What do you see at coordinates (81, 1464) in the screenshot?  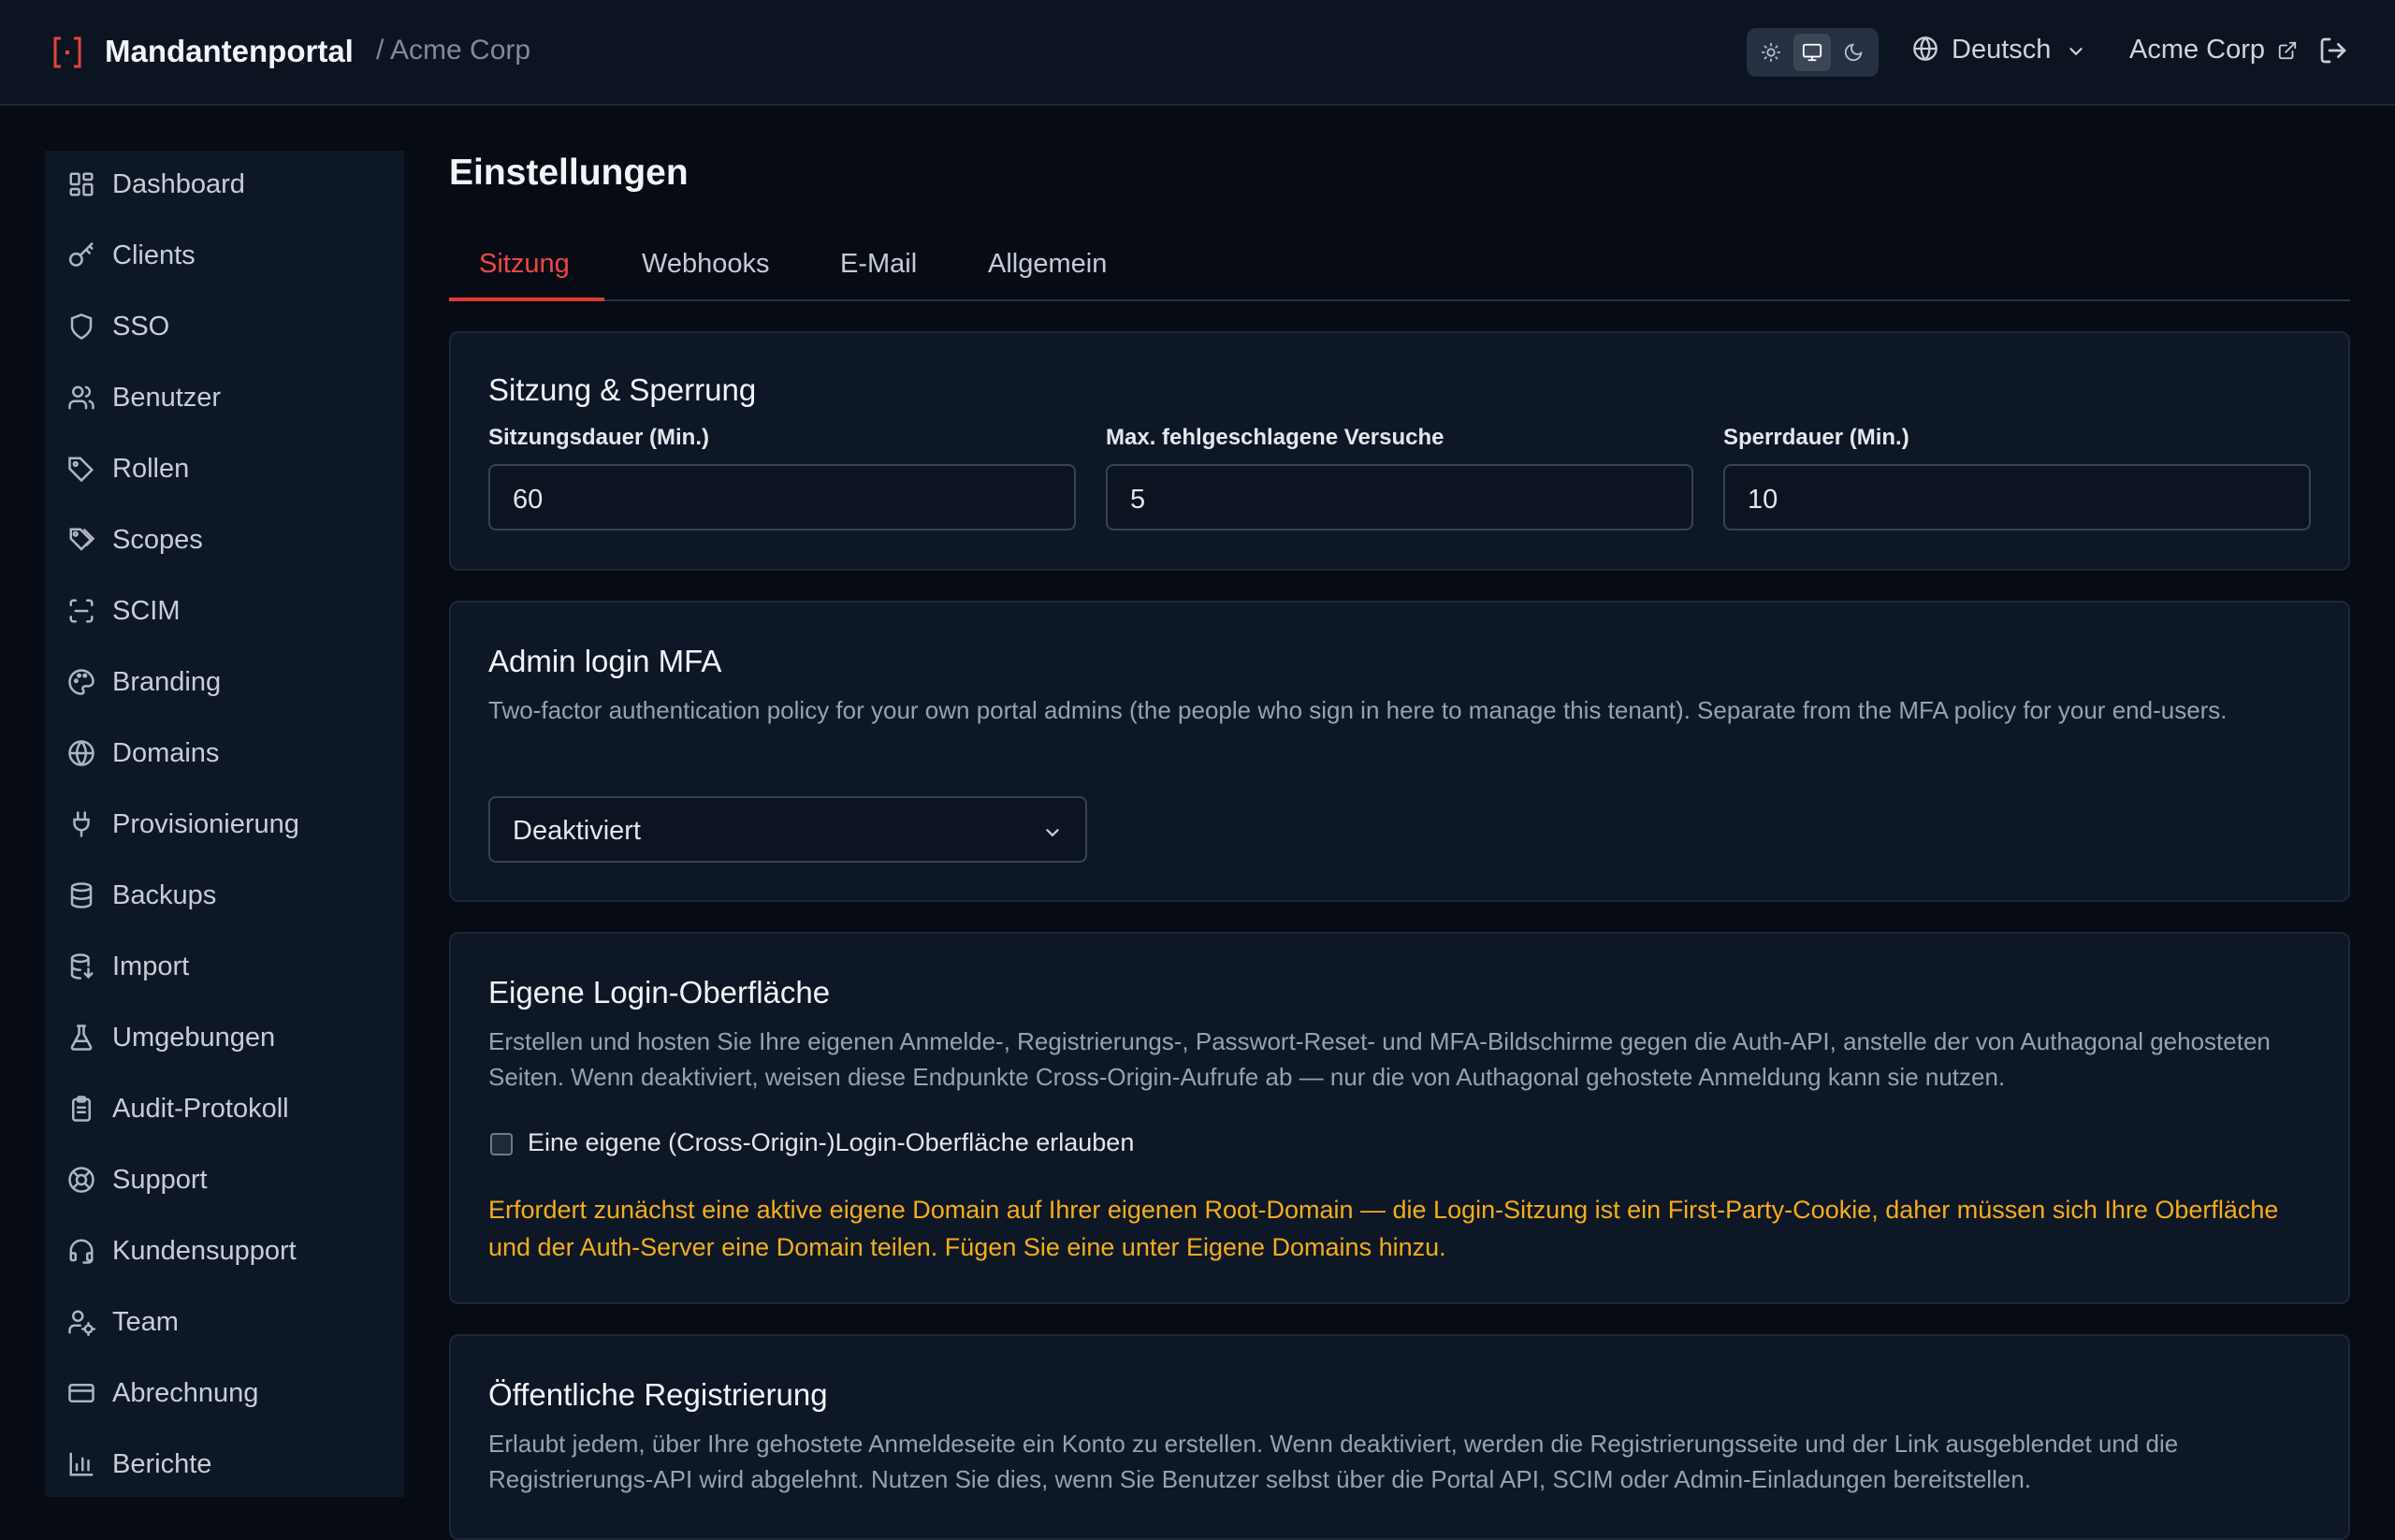 I see `bar-chart-icon` at bounding box center [81, 1464].